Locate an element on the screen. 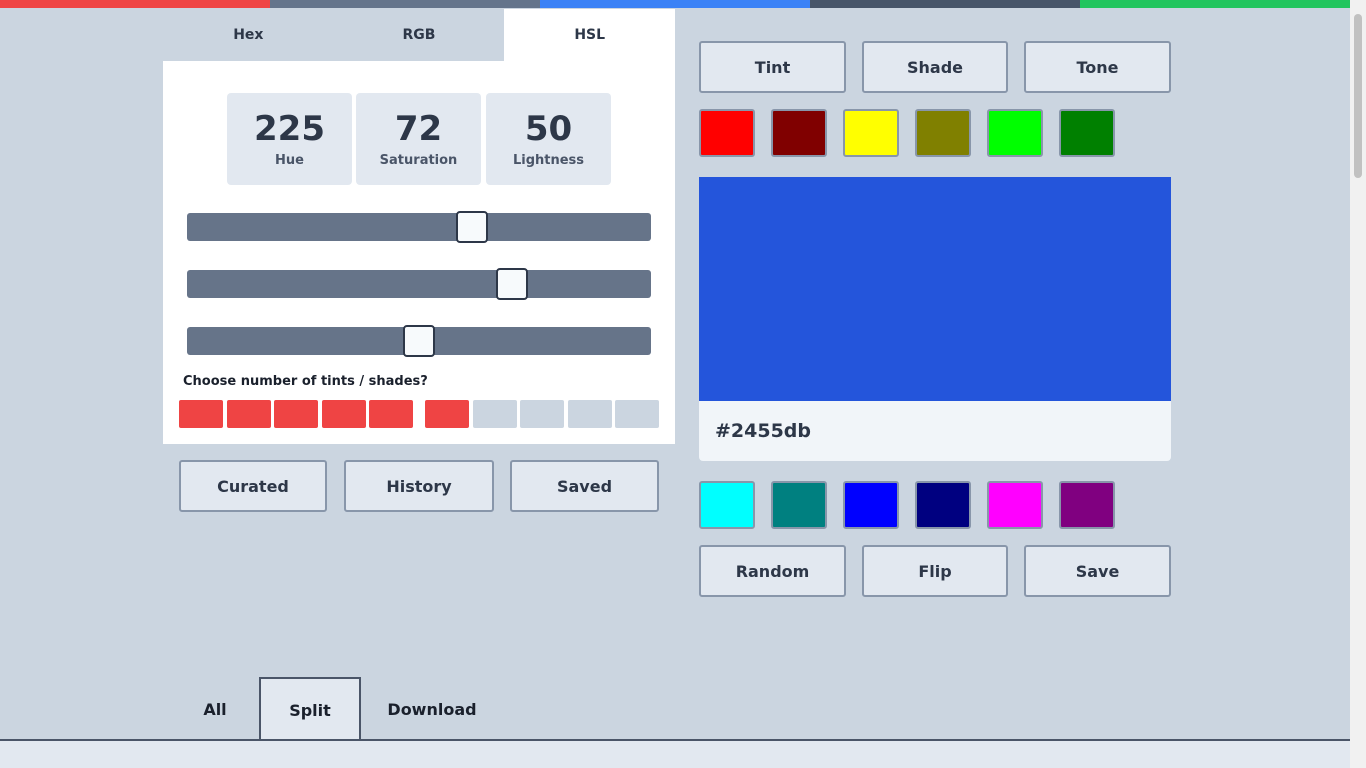 This screenshot has width=1366, height=768. shade-button: Shade is located at coordinates (935, 67).